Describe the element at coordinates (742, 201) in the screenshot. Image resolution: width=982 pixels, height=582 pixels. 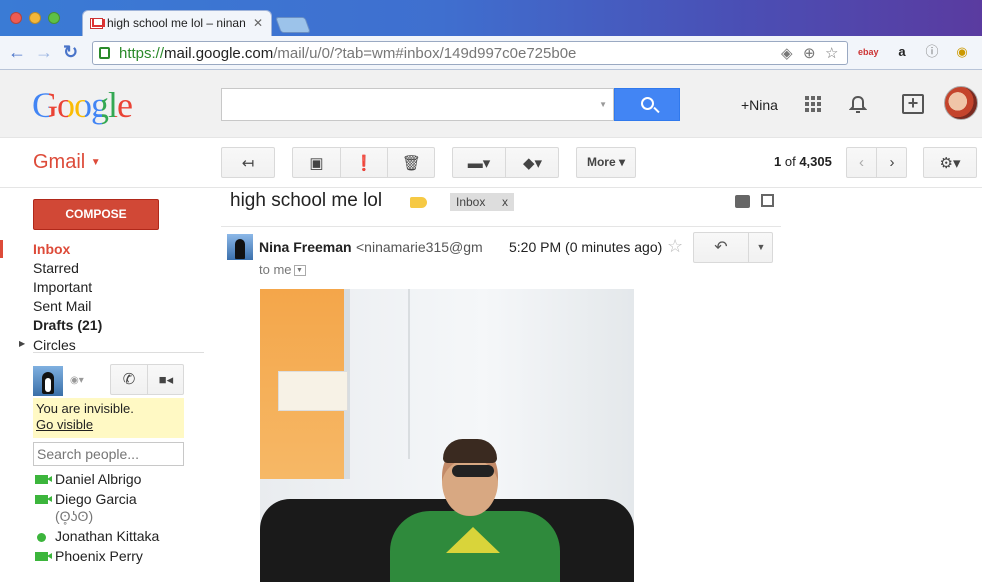
I see `print-icon` at that location.